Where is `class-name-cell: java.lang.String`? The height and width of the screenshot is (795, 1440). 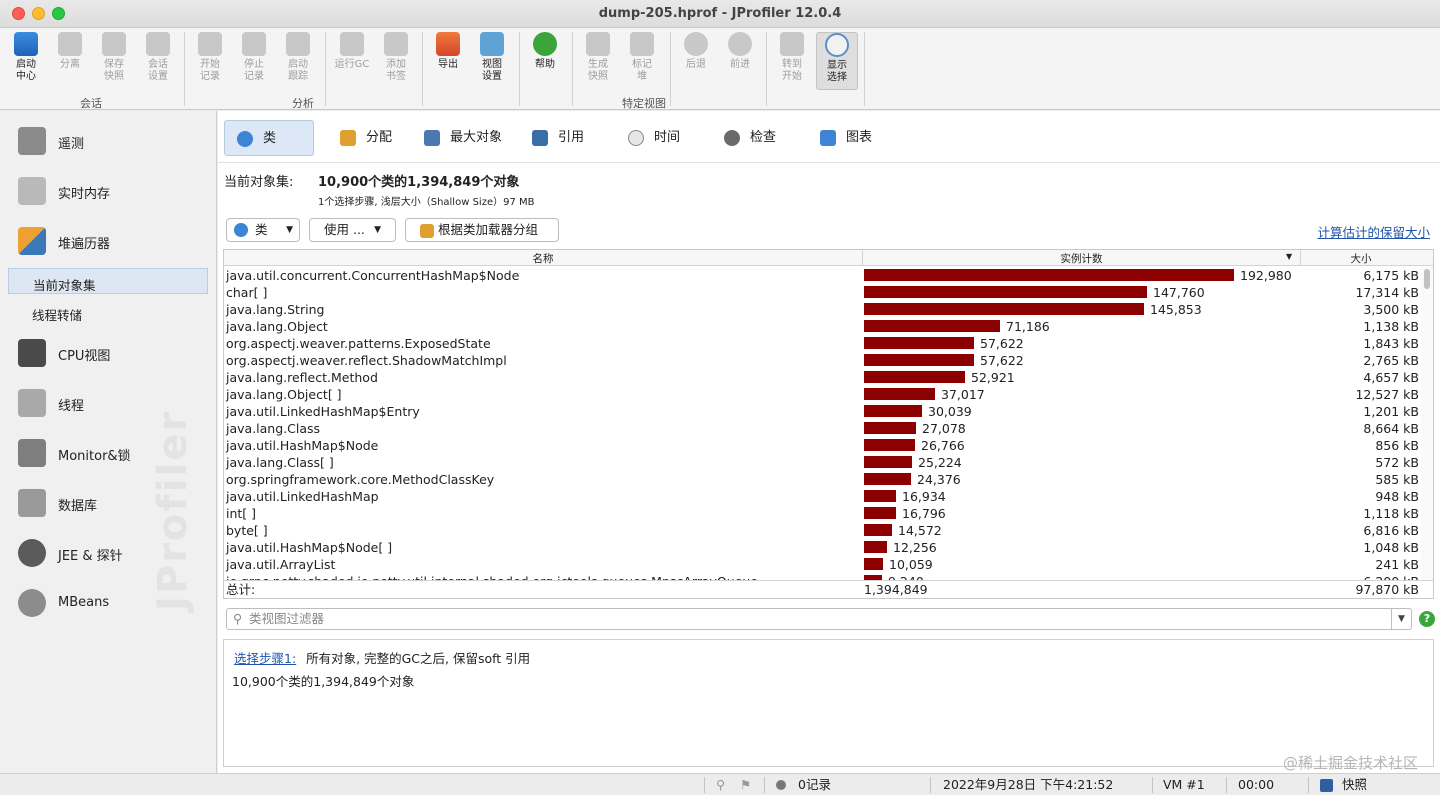
class-name-cell: java.lang.String is located at coordinates (275, 309).